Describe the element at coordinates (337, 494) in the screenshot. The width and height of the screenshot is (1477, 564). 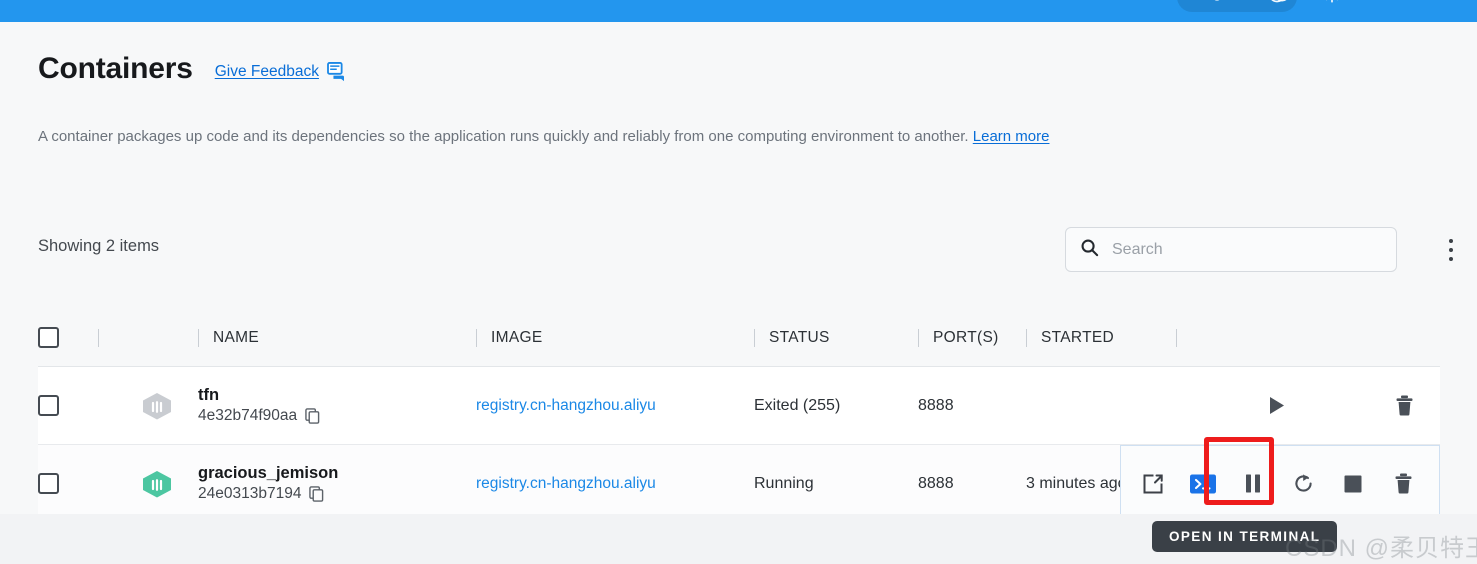
I see `container-id-wrap: 24e0313b7194` at that location.